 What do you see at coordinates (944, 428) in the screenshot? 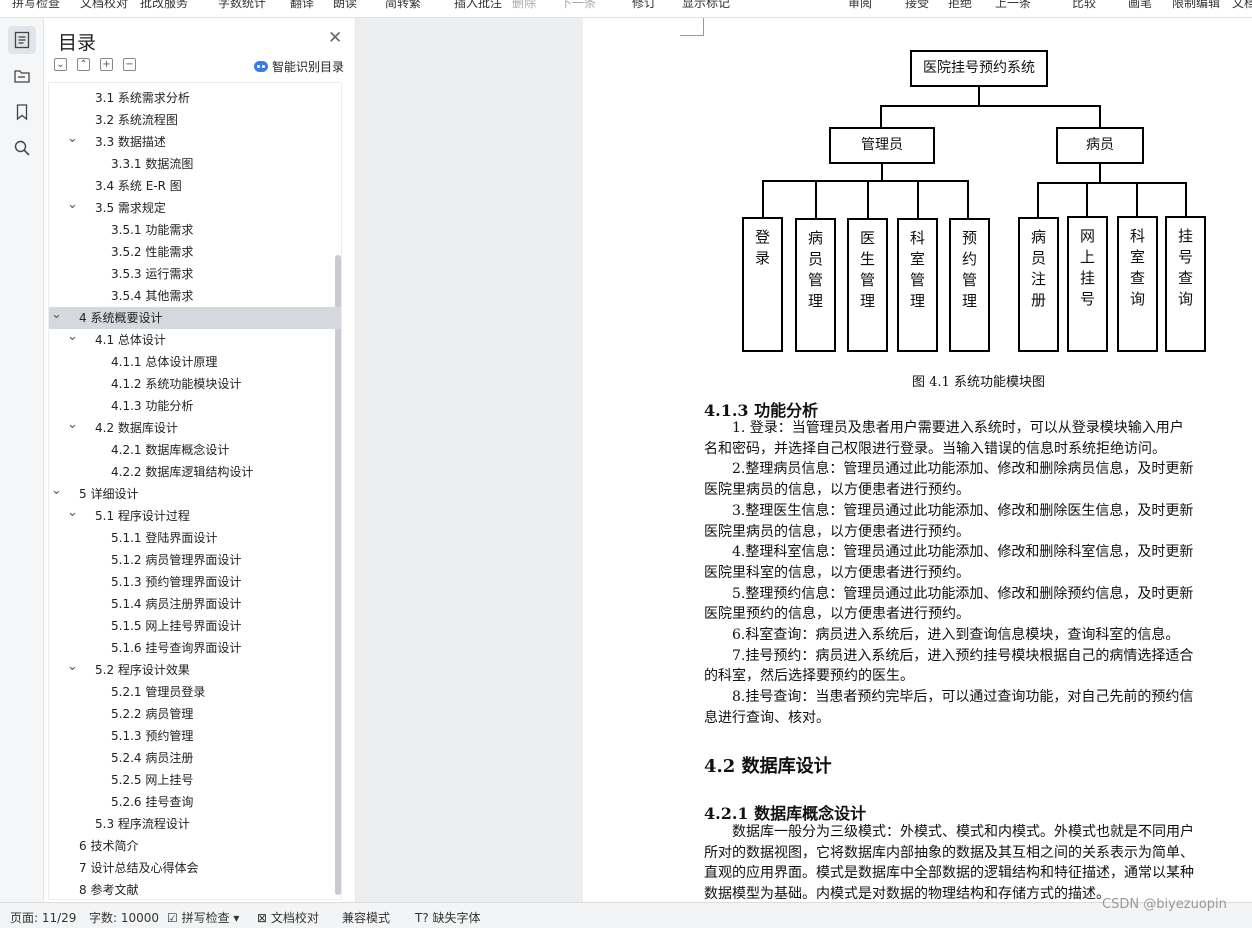
I see `body-text-line: 1. 登录：当管理员及患者用户需要进入系统时，可以从登录模块输入用户` at bounding box center [944, 428].